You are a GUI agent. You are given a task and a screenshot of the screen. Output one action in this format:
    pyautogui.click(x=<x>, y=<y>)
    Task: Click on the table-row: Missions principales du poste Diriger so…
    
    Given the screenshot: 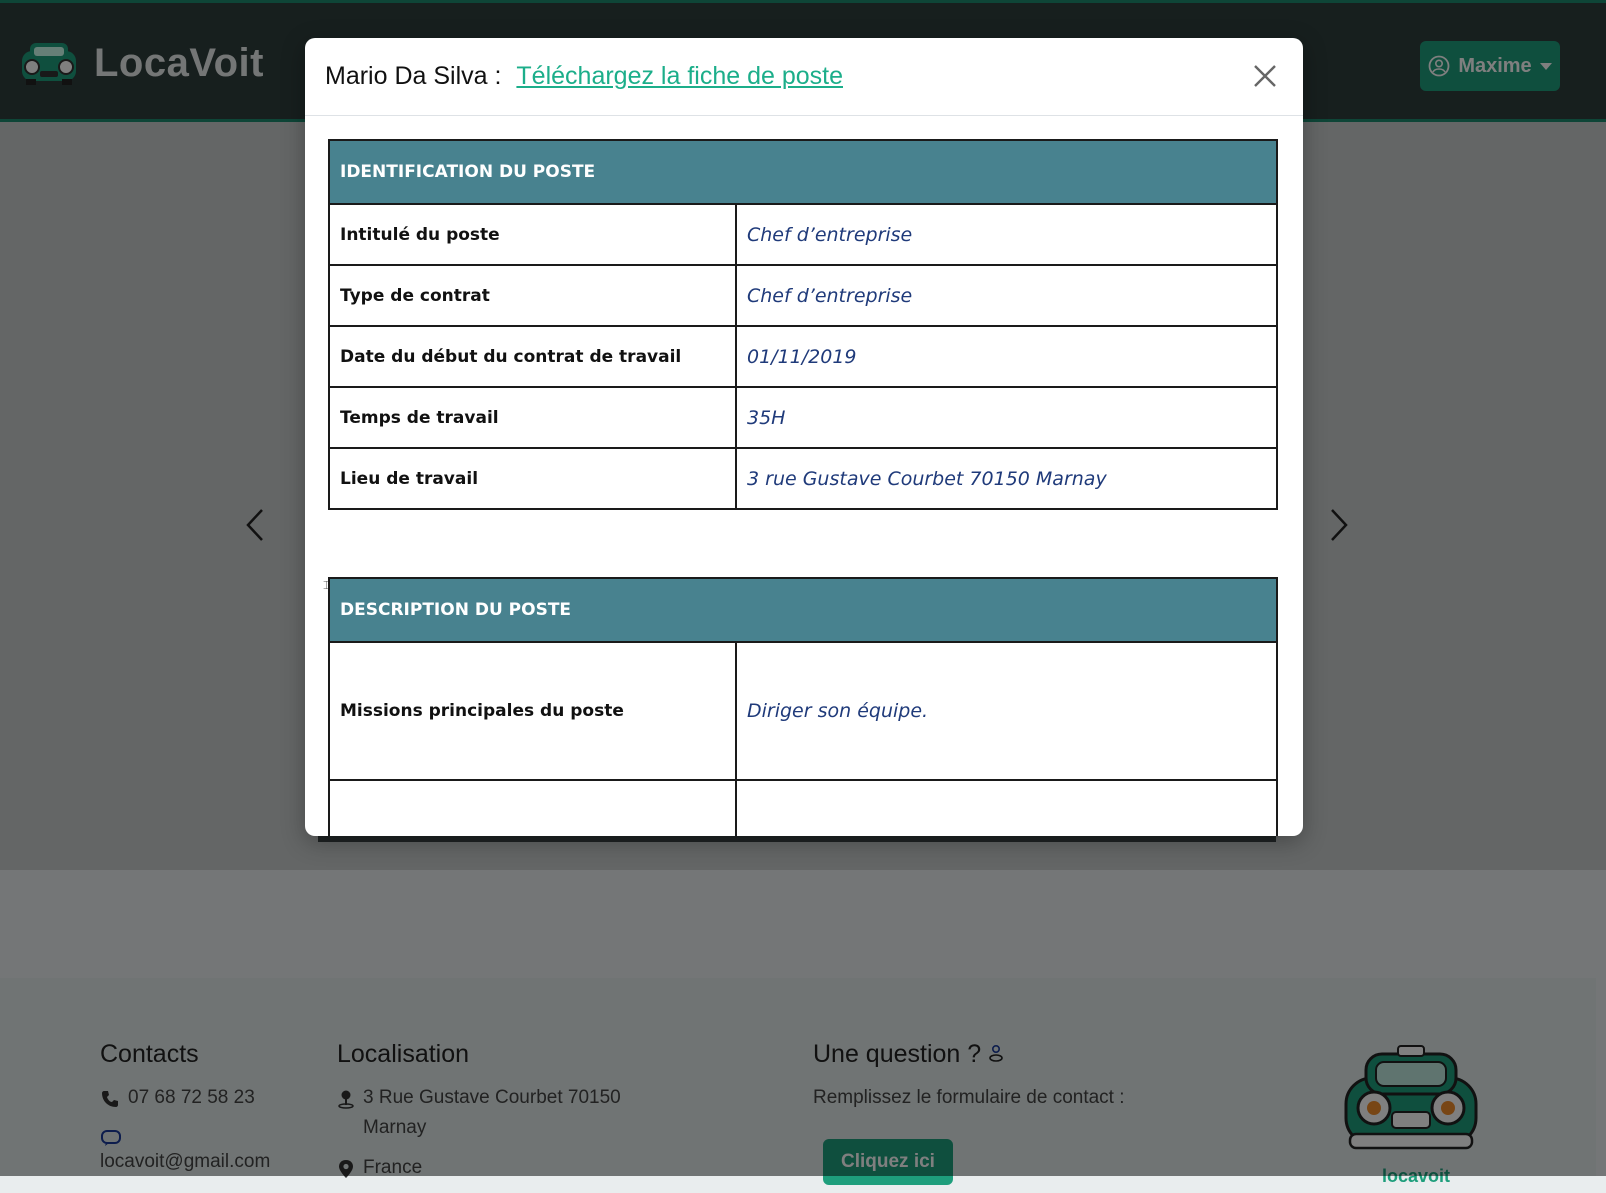 What is the action you would take?
    pyautogui.click(x=803, y=711)
    